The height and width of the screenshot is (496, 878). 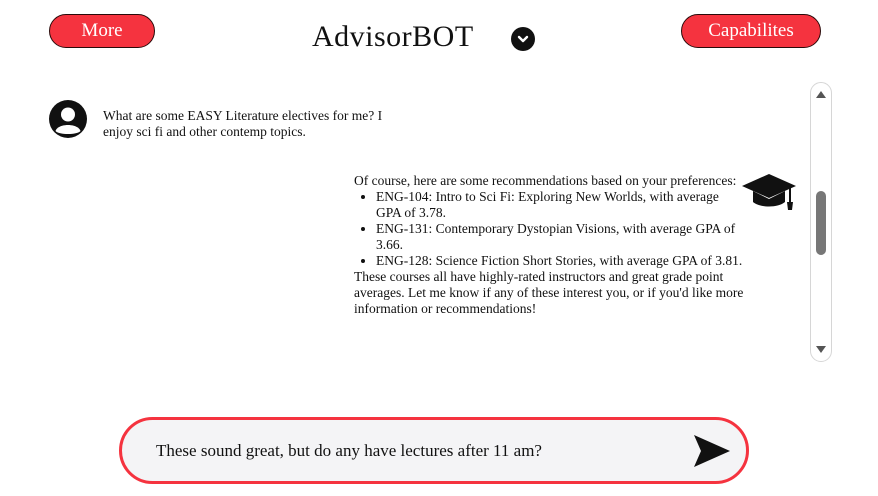 What do you see at coordinates (523, 39) in the screenshot?
I see `chevron-down-icon` at bounding box center [523, 39].